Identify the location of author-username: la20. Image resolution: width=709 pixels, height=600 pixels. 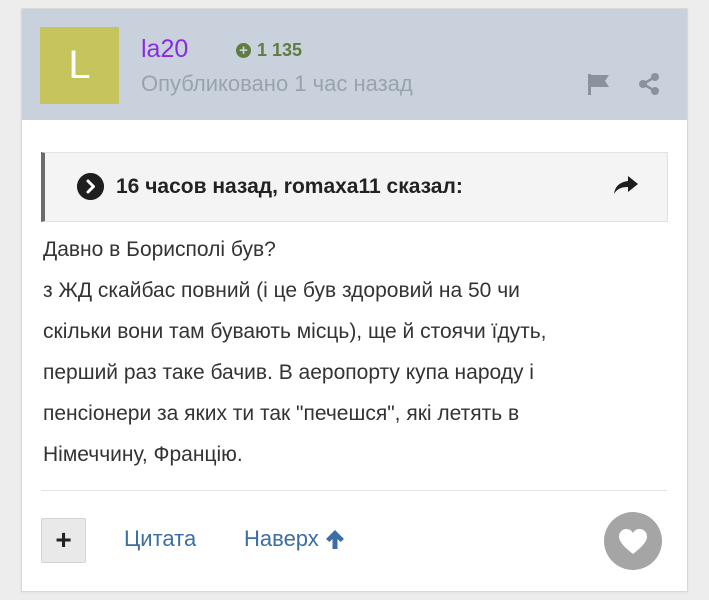
(164, 49).